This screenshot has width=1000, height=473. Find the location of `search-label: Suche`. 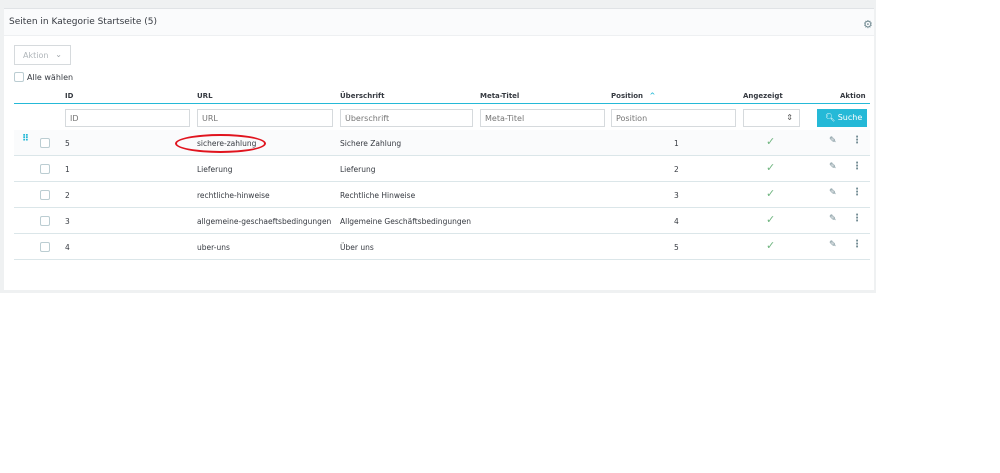

search-label: Suche is located at coordinates (850, 117).